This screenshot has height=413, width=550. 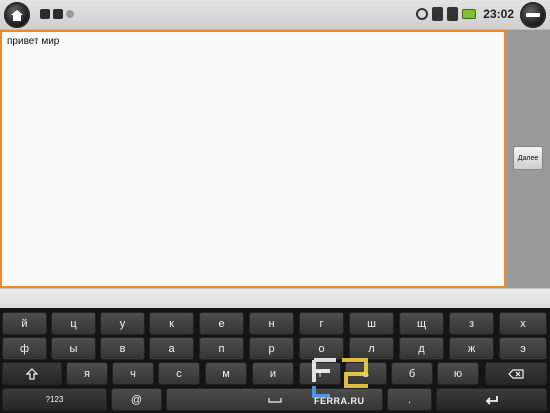 I want to click on next-button: Далее, so click(x=528, y=158).